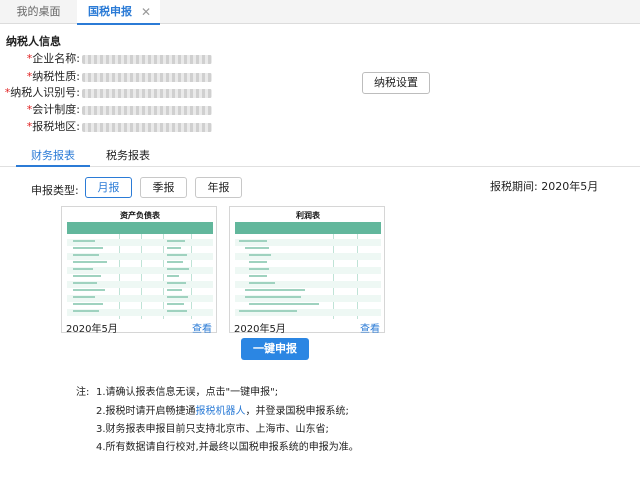 The width and height of the screenshot is (640, 481). What do you see at coordinates (55, 190) in the screenshot?
I see `filing-type-label: 申报类型:` at bounding box center [55, 190].